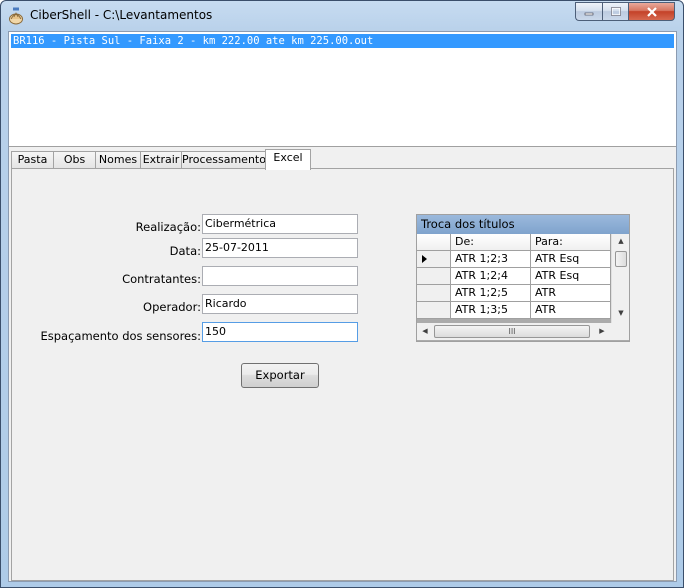 Image resolution: width=684 pixels, height=588 pixels. What do you see at coordinates (185, 251) in the screenshot?
I see `data-label: Data:` at bounding box center [185, 251].